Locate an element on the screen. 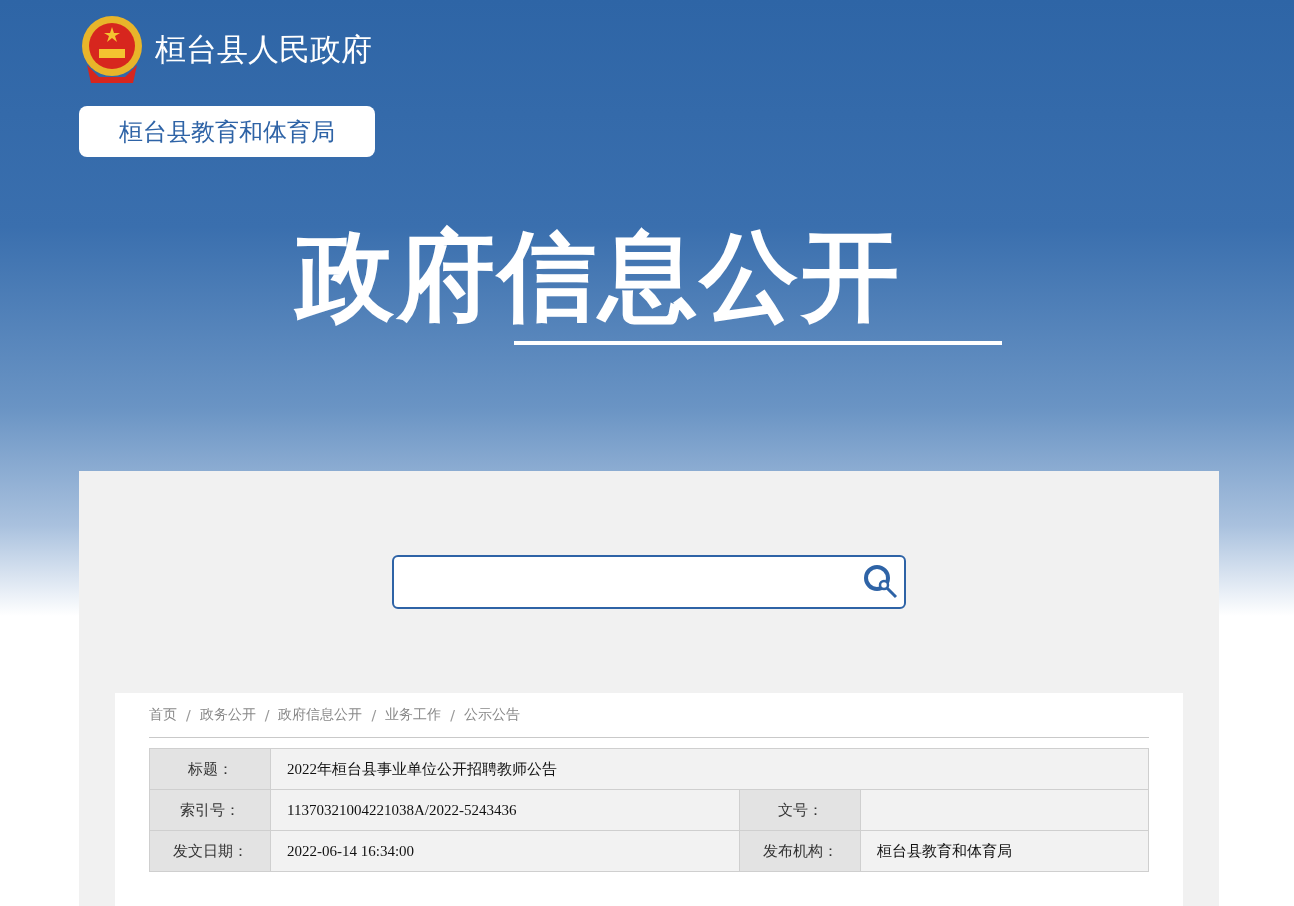 The height and width of the screenshot is (906, 1294). department-label: 桓台县教育和体育局 is located at coordinates (227, 131).